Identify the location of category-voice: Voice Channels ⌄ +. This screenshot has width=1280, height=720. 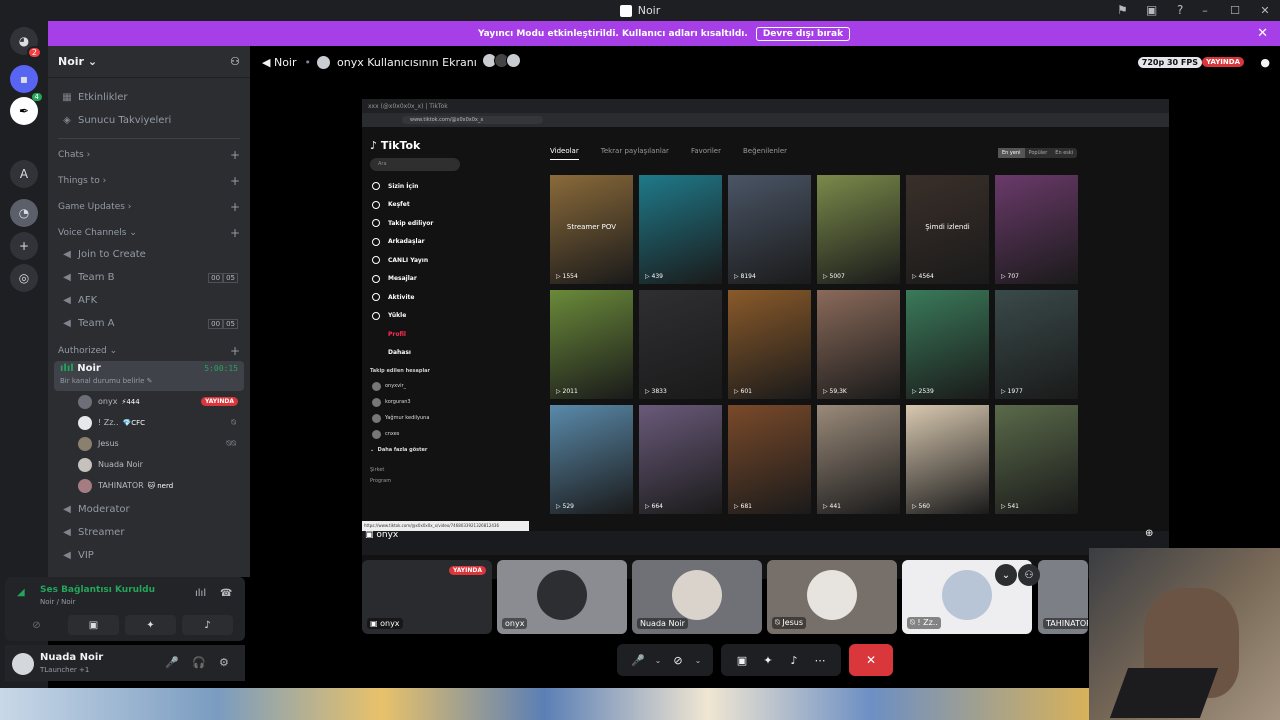
(149, 230).